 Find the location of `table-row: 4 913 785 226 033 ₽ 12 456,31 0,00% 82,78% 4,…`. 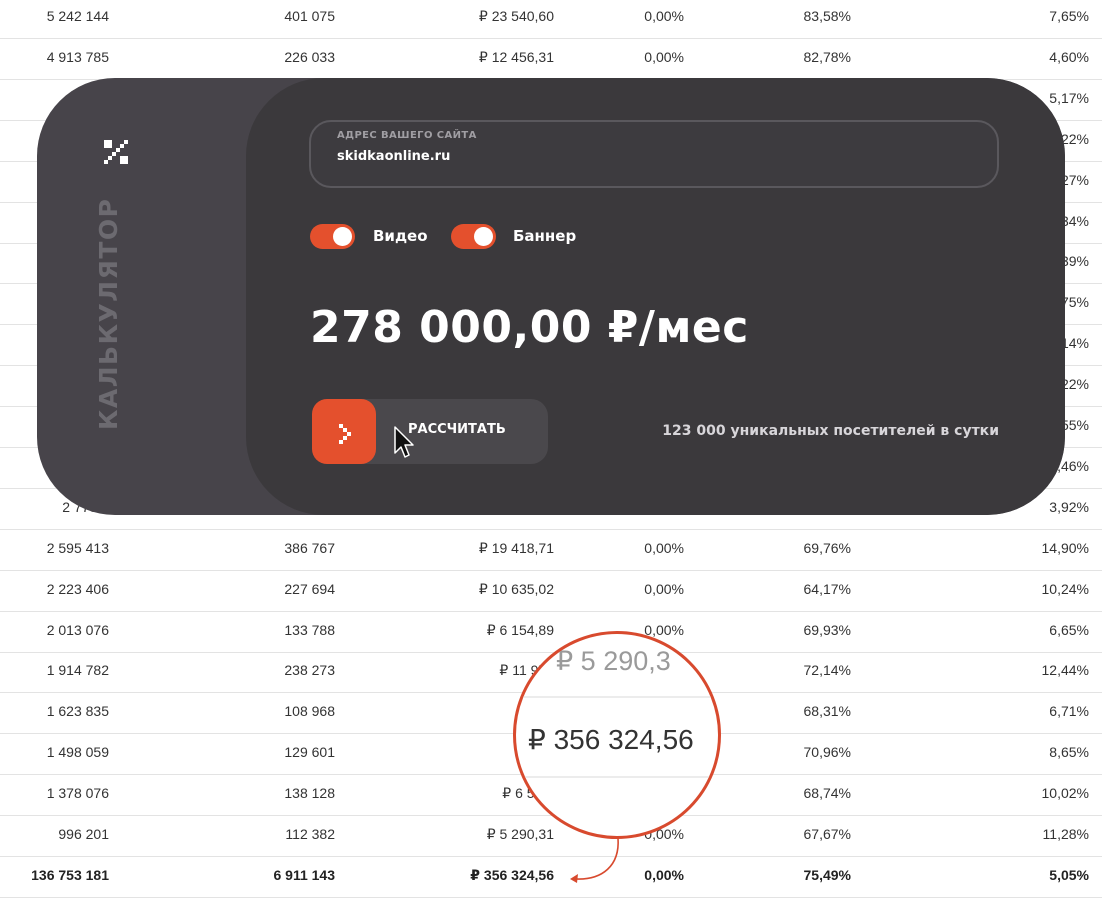

table-row: 4 913 785 226 033 ₽ 12 456,31 0,00% 82,78% 4,… is located at coordinates (551, 59).